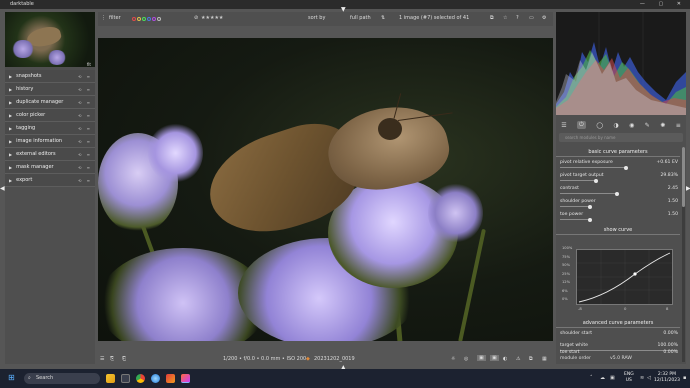 The height and width of the screenshot is (388, 690). What do you see at coordinates (647, 125) in the screenshot?
I see `correct-group-icon: ✎` at bounding box center [647, 125].